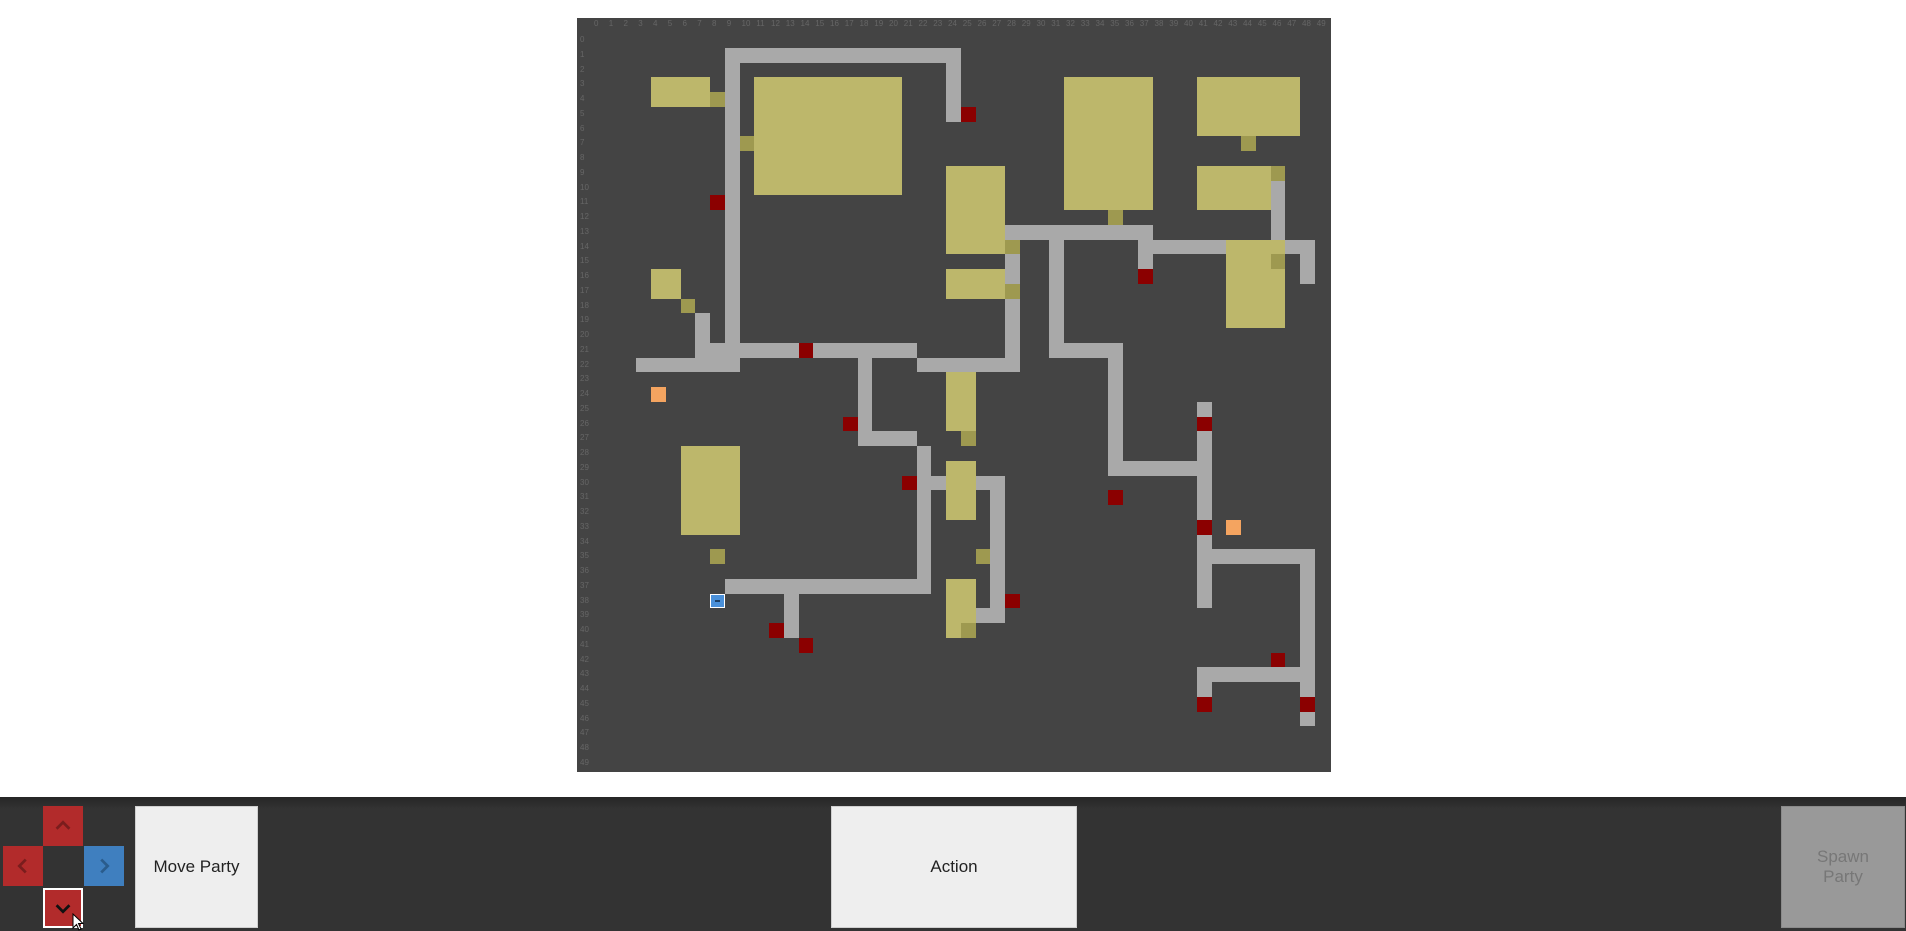 The width and height of the screenshot is (1906, 931). What do you see at coordinates (584, 320) in the screenshot?
I see `row-label: 19` at bounding box center [584, 320].